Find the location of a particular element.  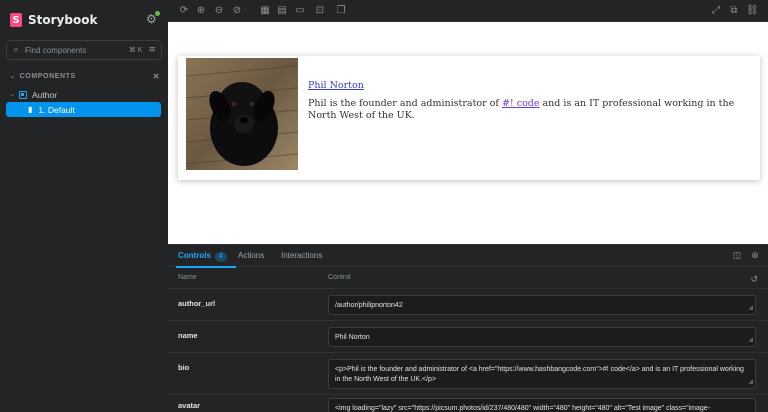

grid-icon: ▦ is located at coordinates (265, 11).